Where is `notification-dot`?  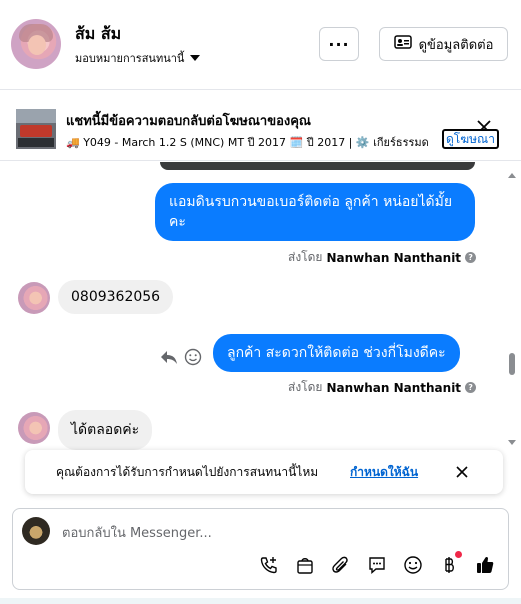
notification-dot is located at coordinates (458, 554).